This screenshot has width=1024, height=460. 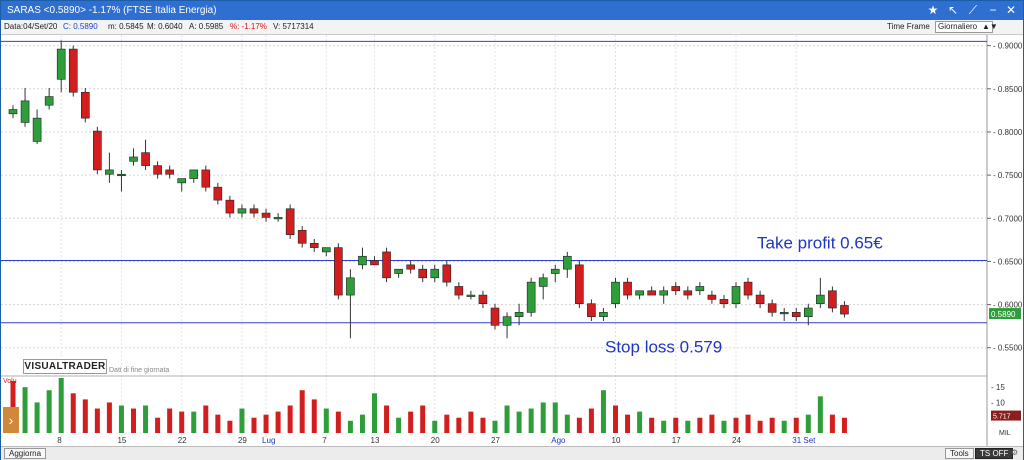 What do you see at coordinates (165, 26) in the screenshot?
I see `info-max: M: 0.6040` at bounding box center [165, 26].